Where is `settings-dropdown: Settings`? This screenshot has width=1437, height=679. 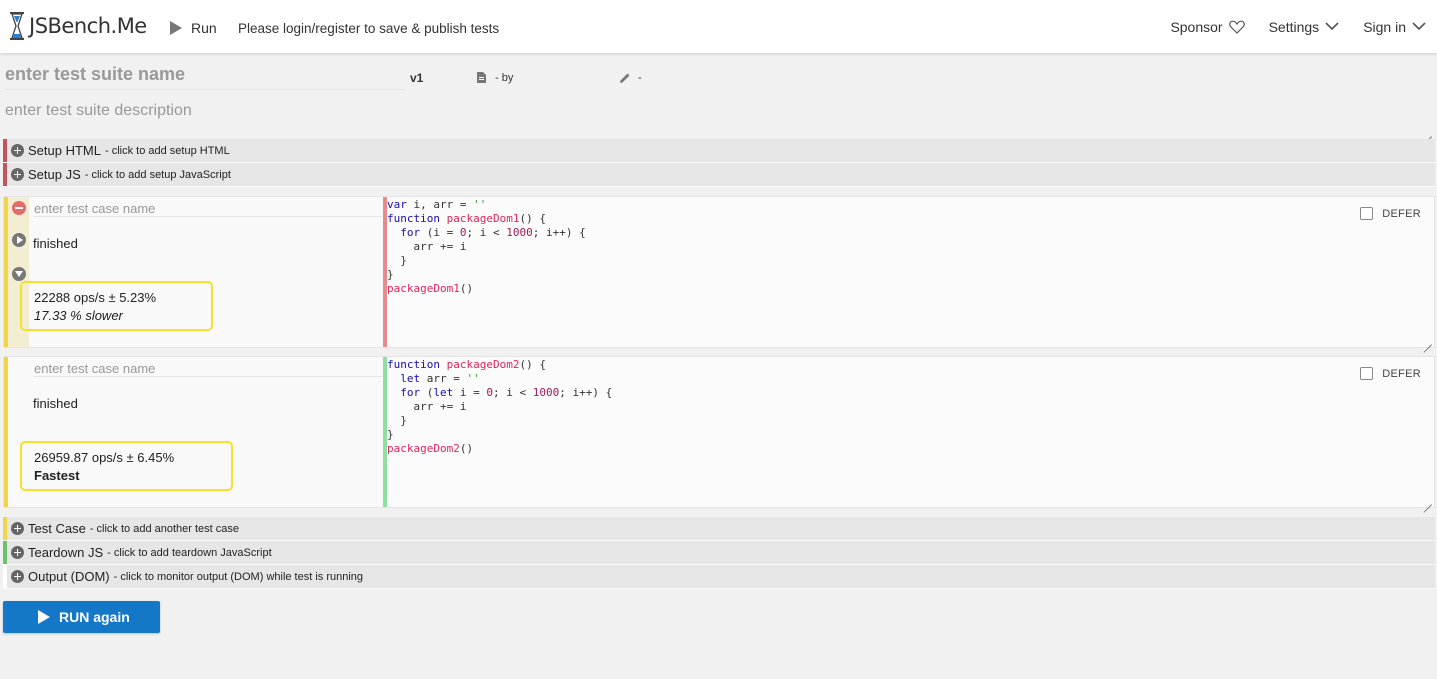 settings-dropdown: Settings is located at coordinates (1304, 27).